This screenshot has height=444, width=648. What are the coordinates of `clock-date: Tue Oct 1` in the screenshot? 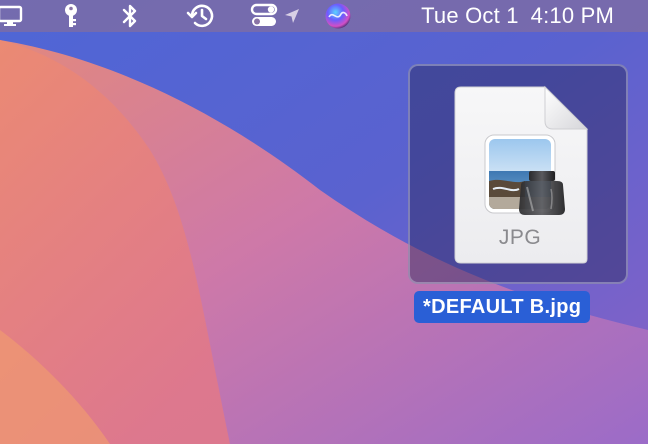 It's located at (470, 15).